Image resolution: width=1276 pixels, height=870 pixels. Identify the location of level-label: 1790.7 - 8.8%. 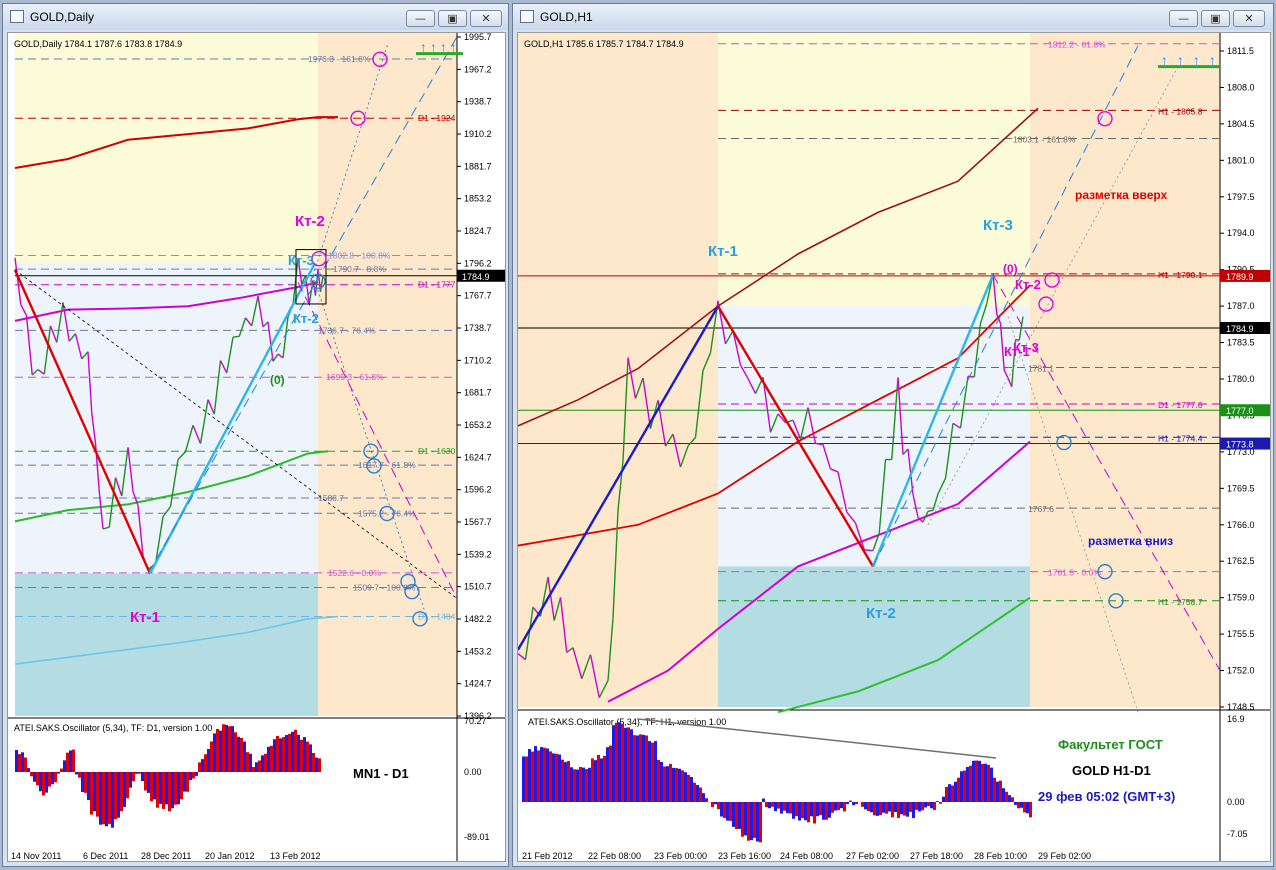
(359, 269).